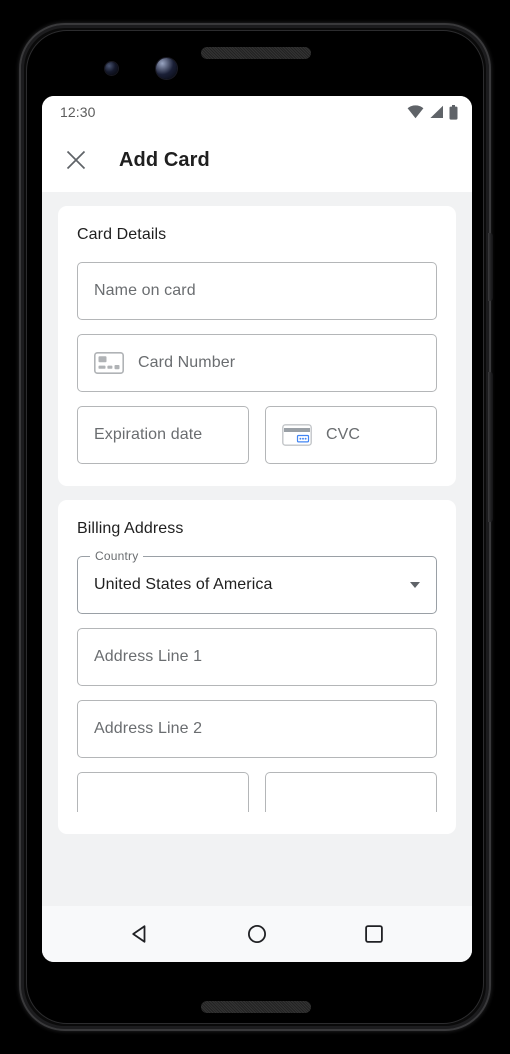 The width and height of the screenshot is (510, 1054). What do you see at coordinates (122, 234) in the screenshot?
I see `card-details-title: Card Details` at bounding box center [122, 234].